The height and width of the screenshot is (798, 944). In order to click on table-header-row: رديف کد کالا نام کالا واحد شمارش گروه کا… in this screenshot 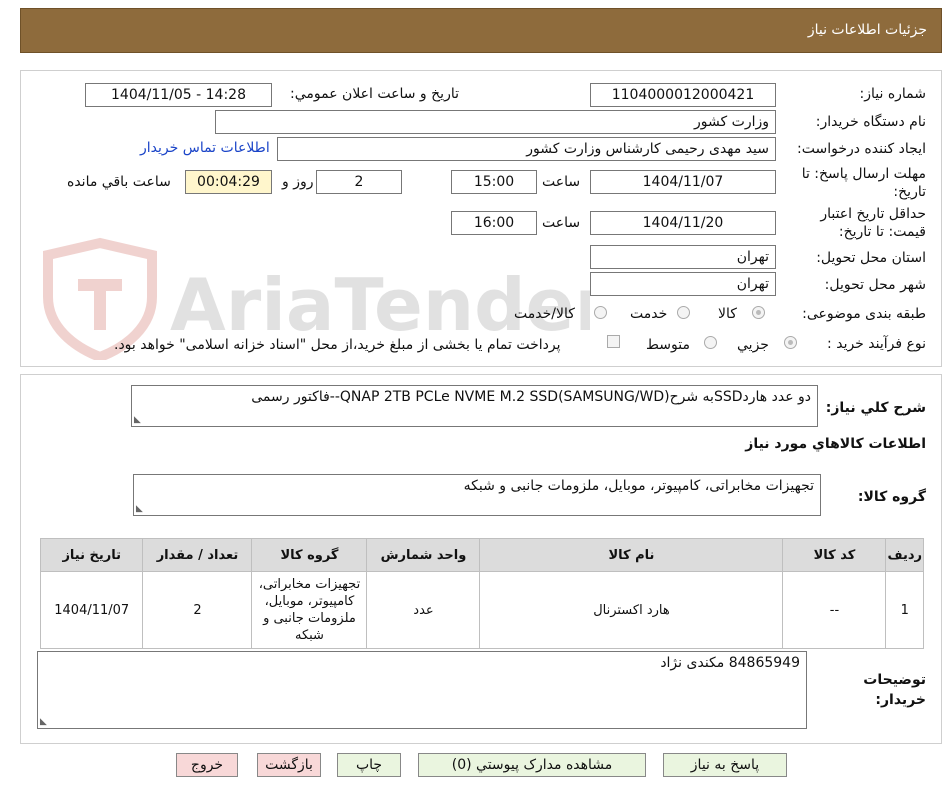, I will do `click(481, 555)`.